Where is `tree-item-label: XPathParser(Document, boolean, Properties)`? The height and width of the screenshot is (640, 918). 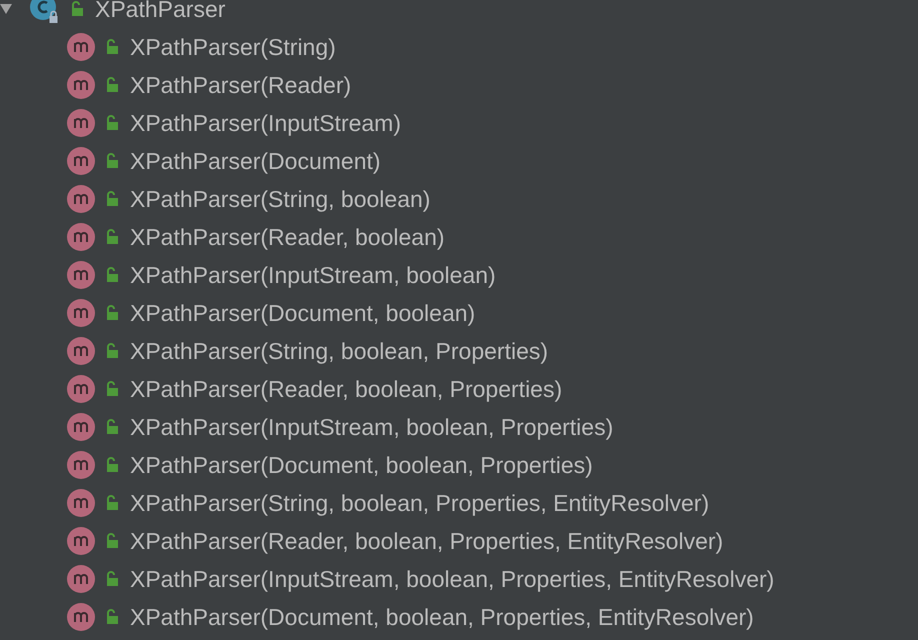 tree-item-label: XPathParser(Document, boolean, Properties) is located at coordinates (361, 465).